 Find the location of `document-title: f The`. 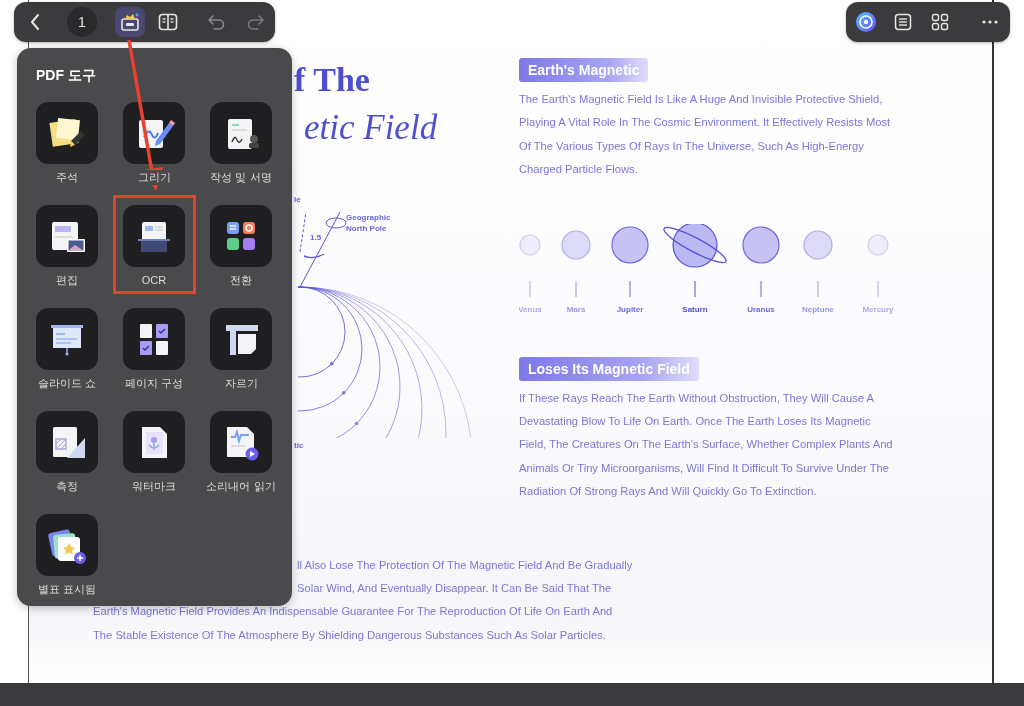

document-title: f The is located at coordinates (332, 80).